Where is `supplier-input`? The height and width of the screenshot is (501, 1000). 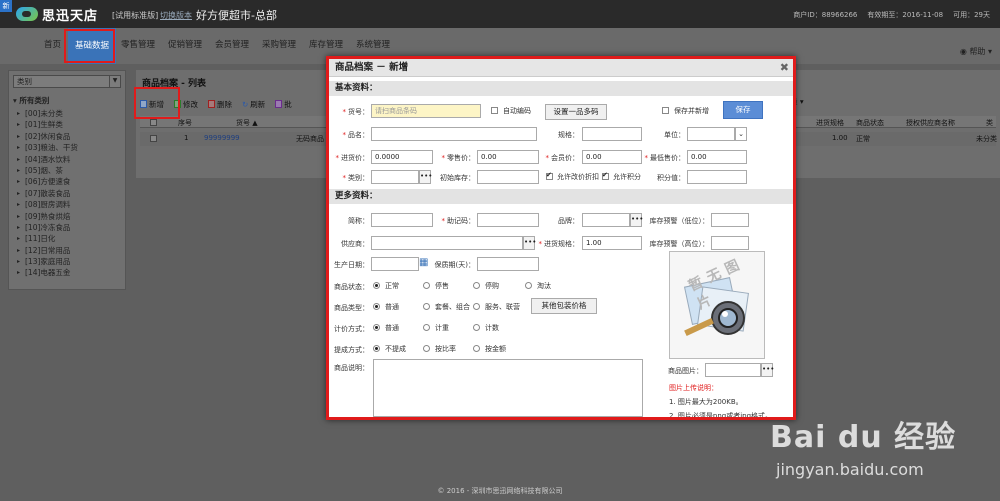
supplier-input is located at coordinates (447, 243).